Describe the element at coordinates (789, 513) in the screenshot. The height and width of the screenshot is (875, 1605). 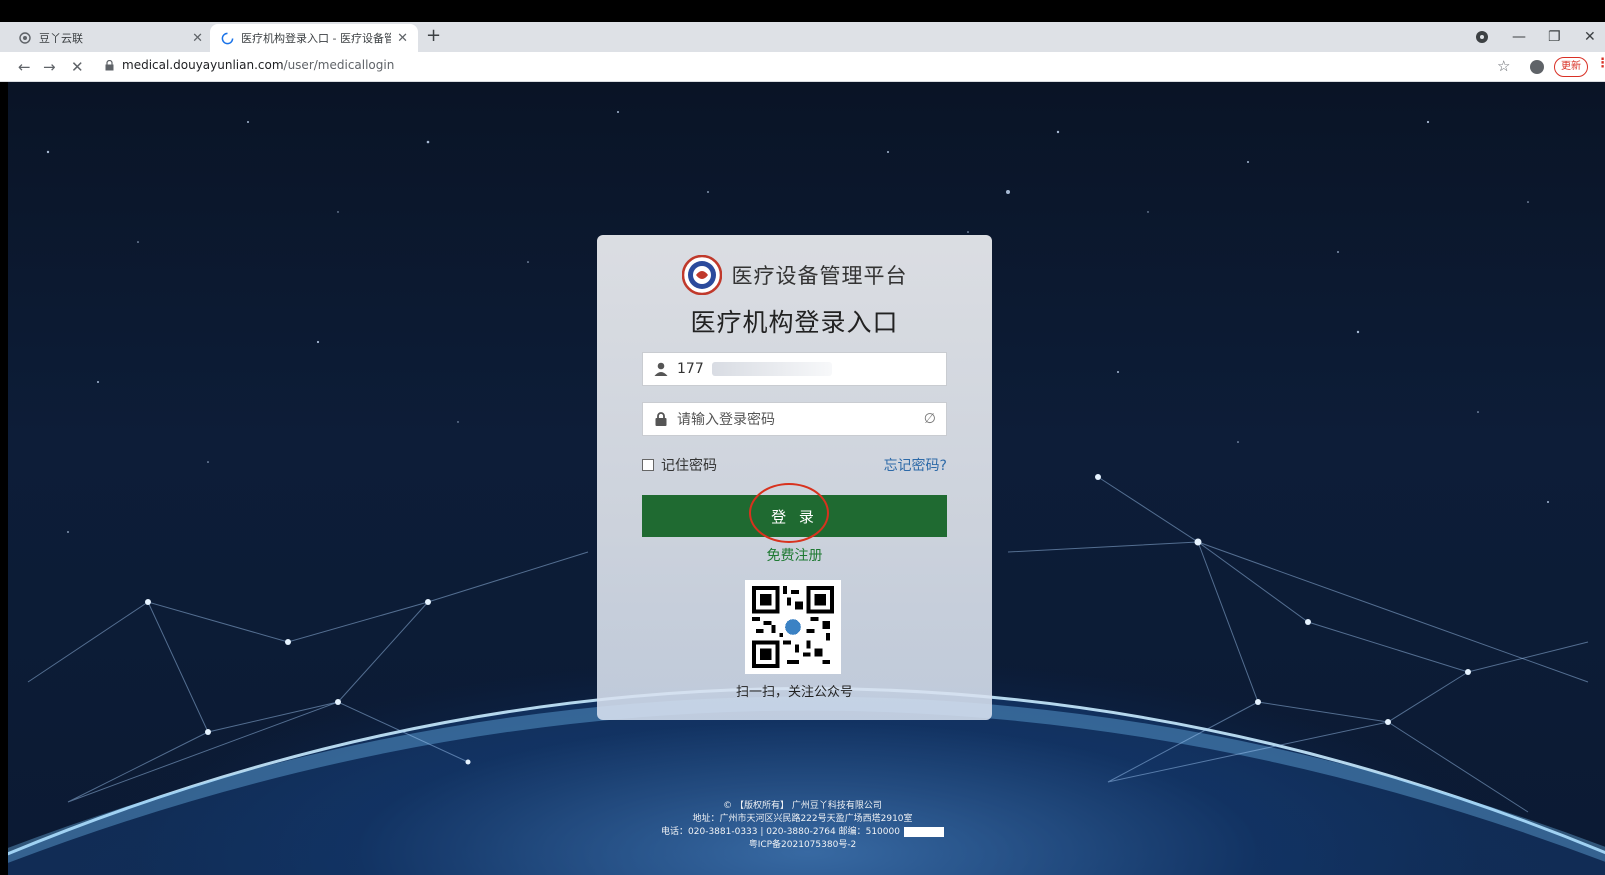
I see `annotation-circle` at that location.